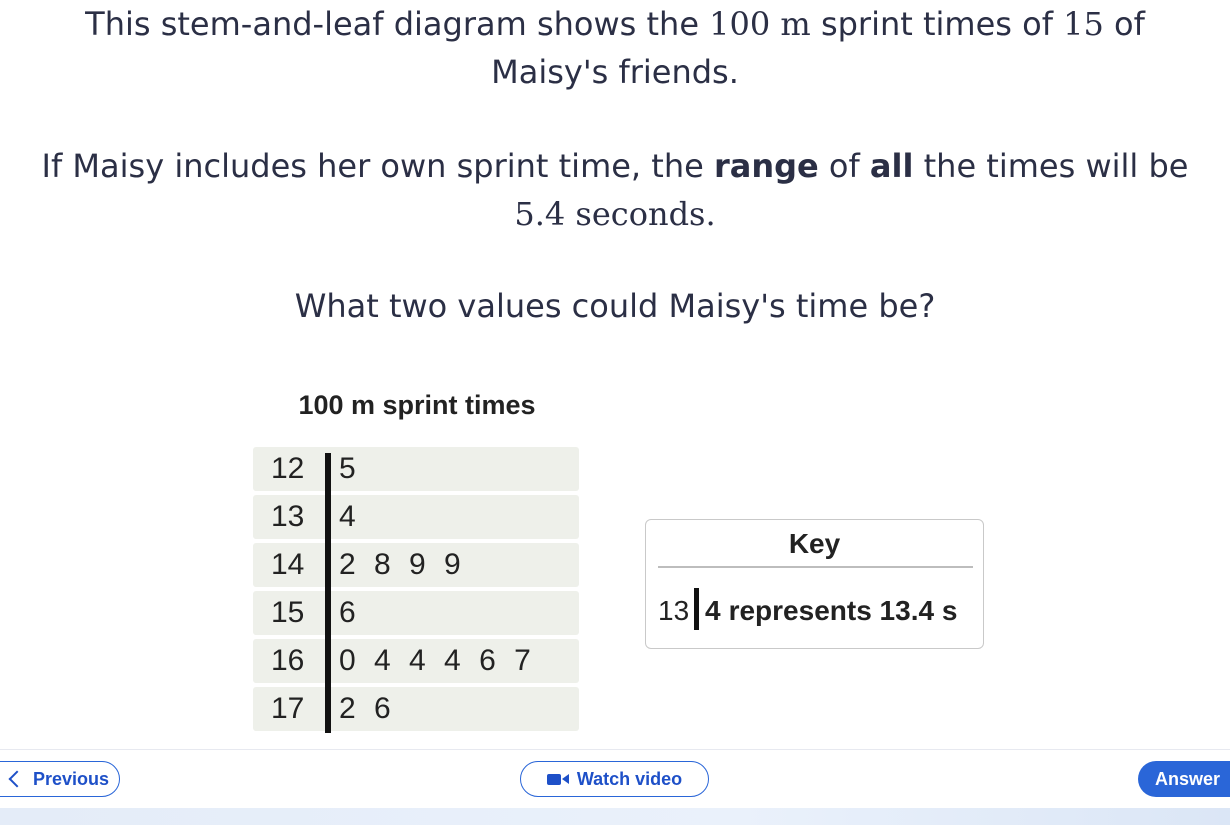  What do you see at coordinates (397, 24) in the screenshot?
I see `question-text: This stem-and-leaf diagram shows the` at bounding box center [397, 24].